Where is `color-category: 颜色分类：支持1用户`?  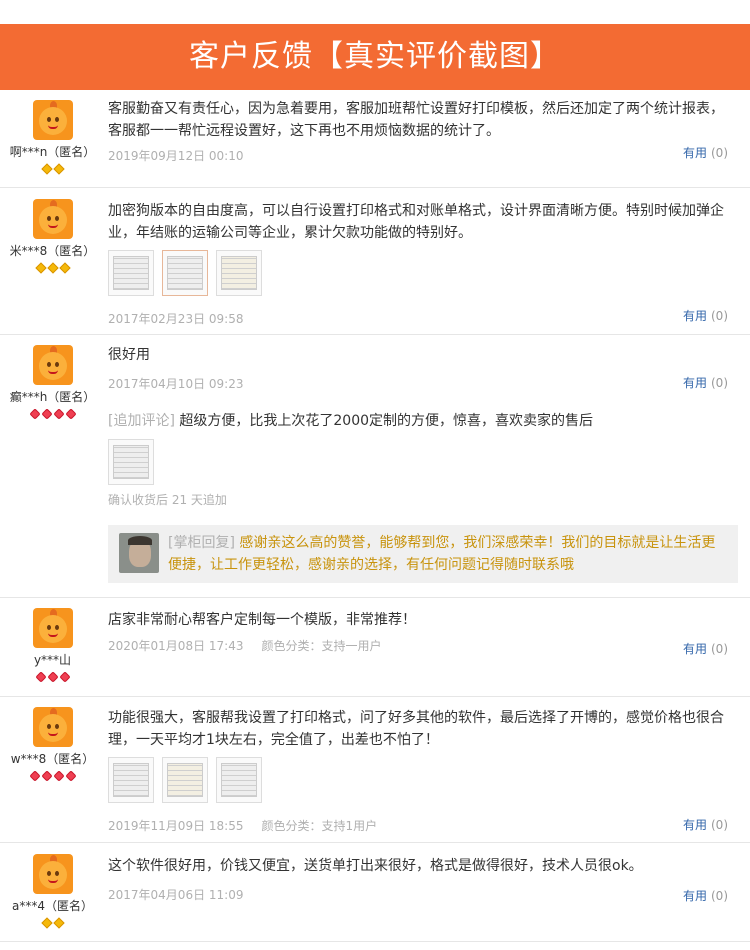 color-category: 颜色分类：支持1用户 is located at coordinates (319, 826).